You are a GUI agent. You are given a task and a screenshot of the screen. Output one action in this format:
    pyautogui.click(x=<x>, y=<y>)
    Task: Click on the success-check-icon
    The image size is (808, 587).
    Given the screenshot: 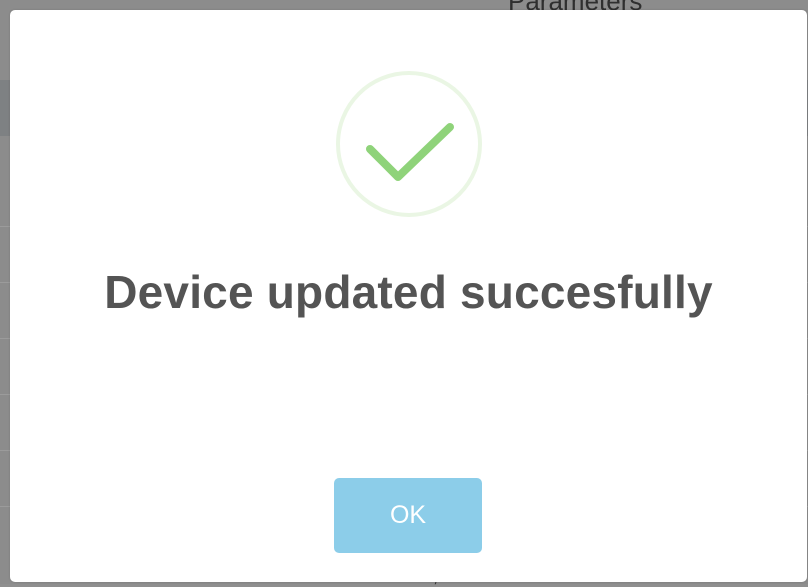 What is the action you would take?
    pyautogui.click(x=409, y=144)
    